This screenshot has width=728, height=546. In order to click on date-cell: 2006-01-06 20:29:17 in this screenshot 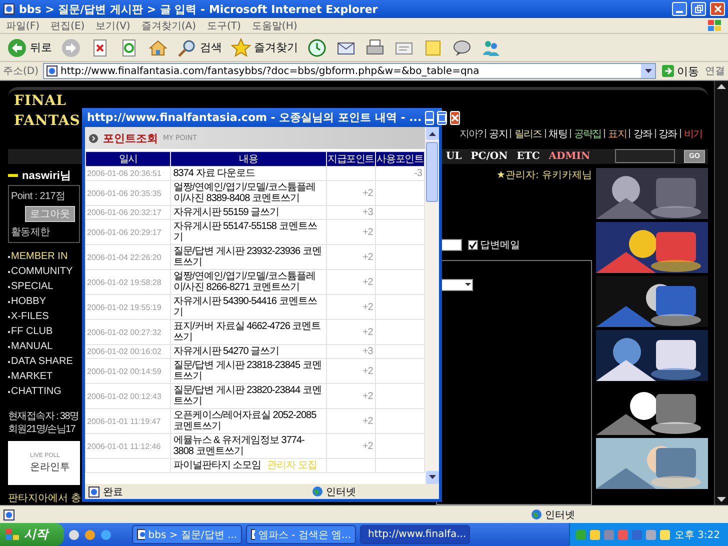, I will do `click(128, 232)`.